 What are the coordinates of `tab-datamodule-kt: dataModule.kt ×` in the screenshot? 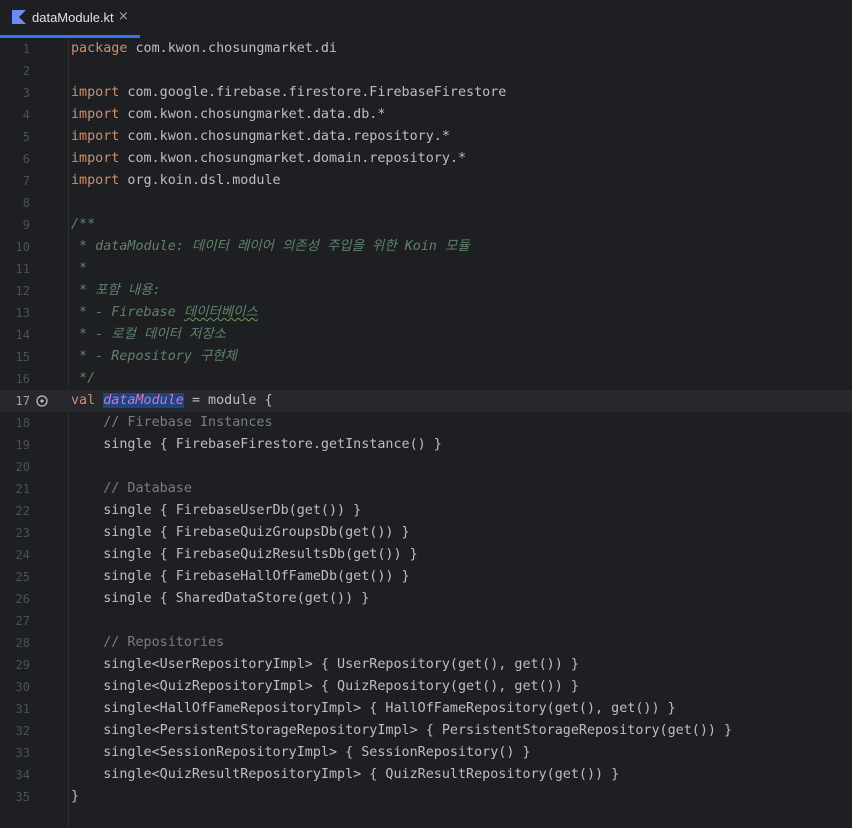 It's located at (70, 19).